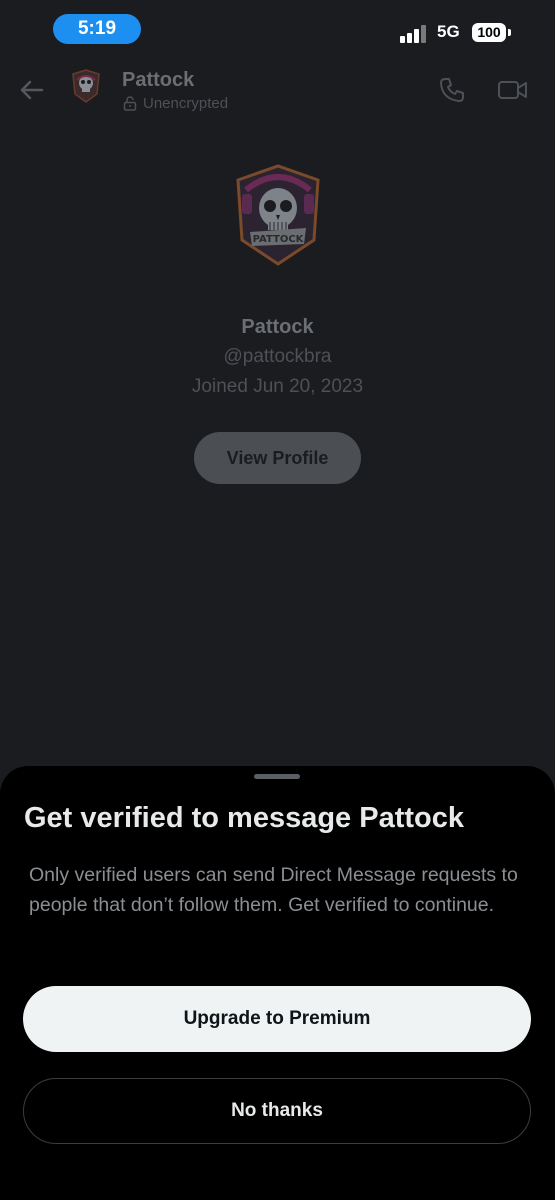  I want to click on conversation-header: Pattock Unencrypted, so click(277, 90).